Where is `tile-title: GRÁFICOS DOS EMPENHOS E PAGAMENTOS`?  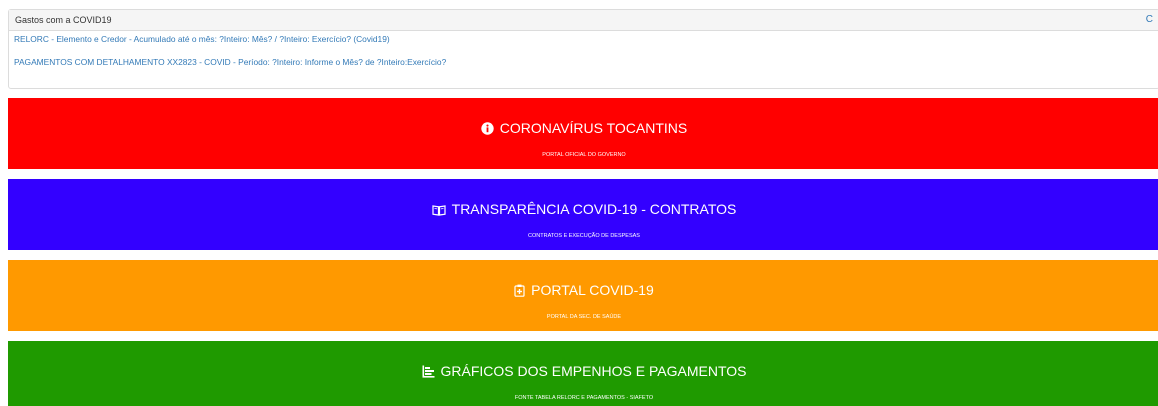
tile-title: GRÁFICOS DOS EMPENHOS E PAGAMENTOS is located at coordinates (583, 372).